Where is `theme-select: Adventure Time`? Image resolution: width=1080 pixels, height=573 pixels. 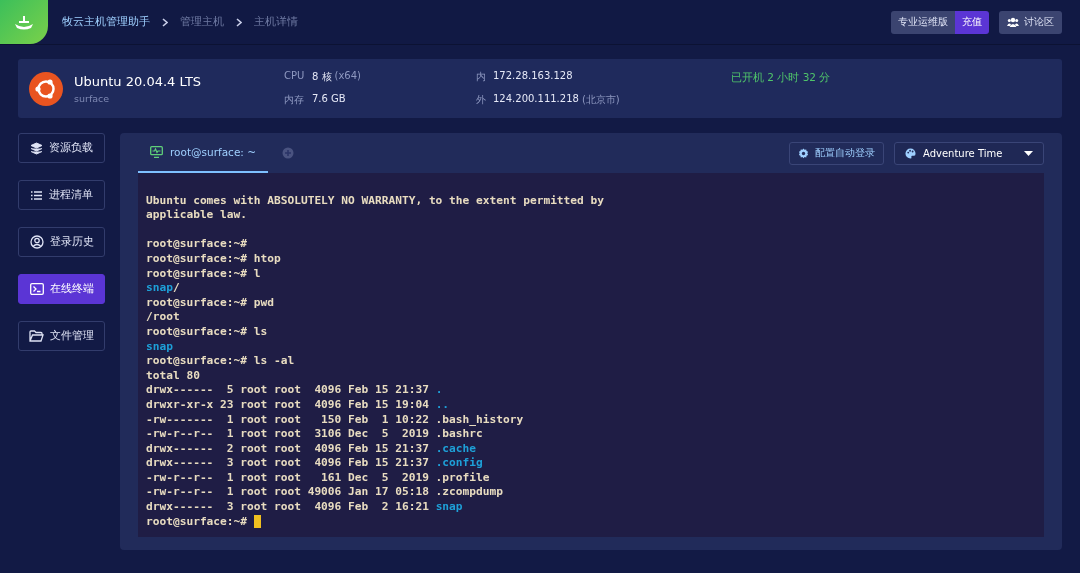
theme-select: Adventure Time is located at coordinates (969, 153).